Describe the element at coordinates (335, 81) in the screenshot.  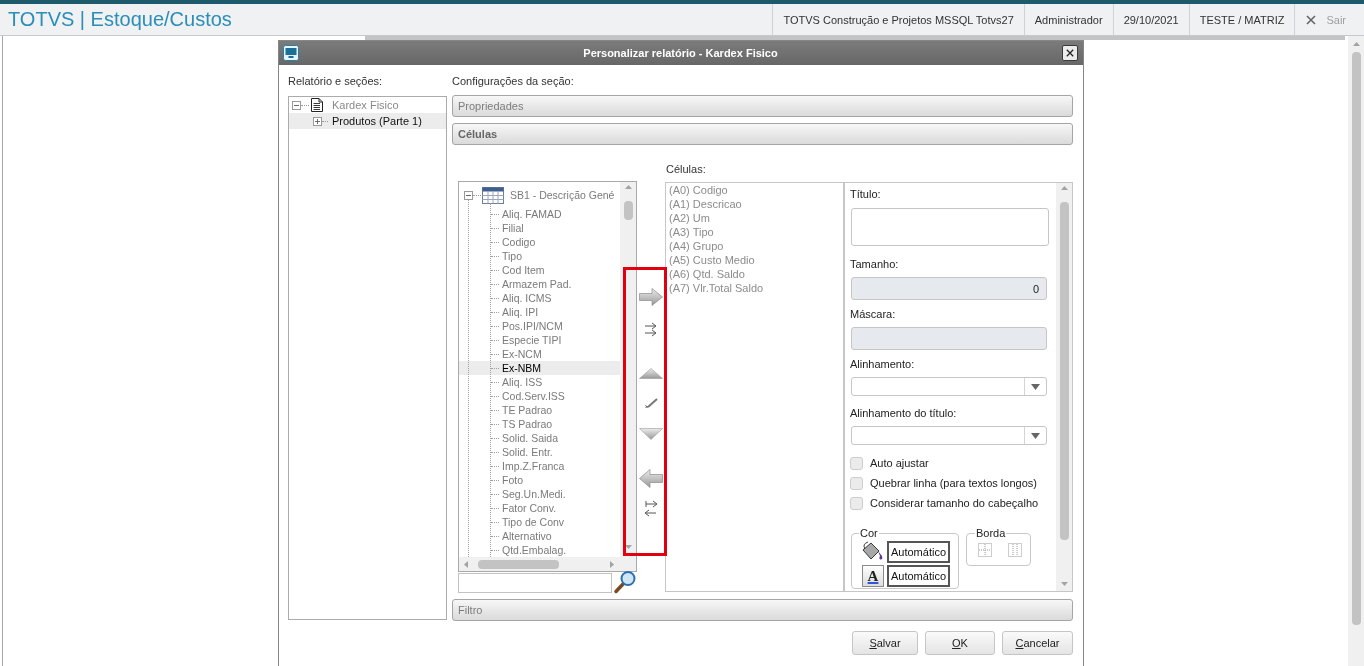
I see `column-label: Relatório e seções:` at that location.